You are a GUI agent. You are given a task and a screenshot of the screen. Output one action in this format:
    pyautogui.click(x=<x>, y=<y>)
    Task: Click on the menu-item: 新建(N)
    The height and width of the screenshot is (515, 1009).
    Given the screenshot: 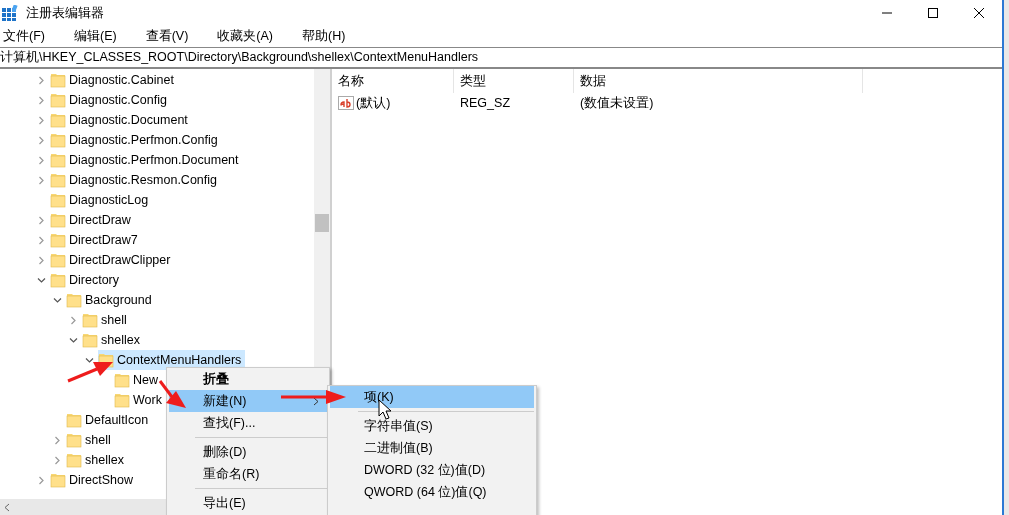 What is the action you would take?
    pyautogui.click(x=248, y=401)
    